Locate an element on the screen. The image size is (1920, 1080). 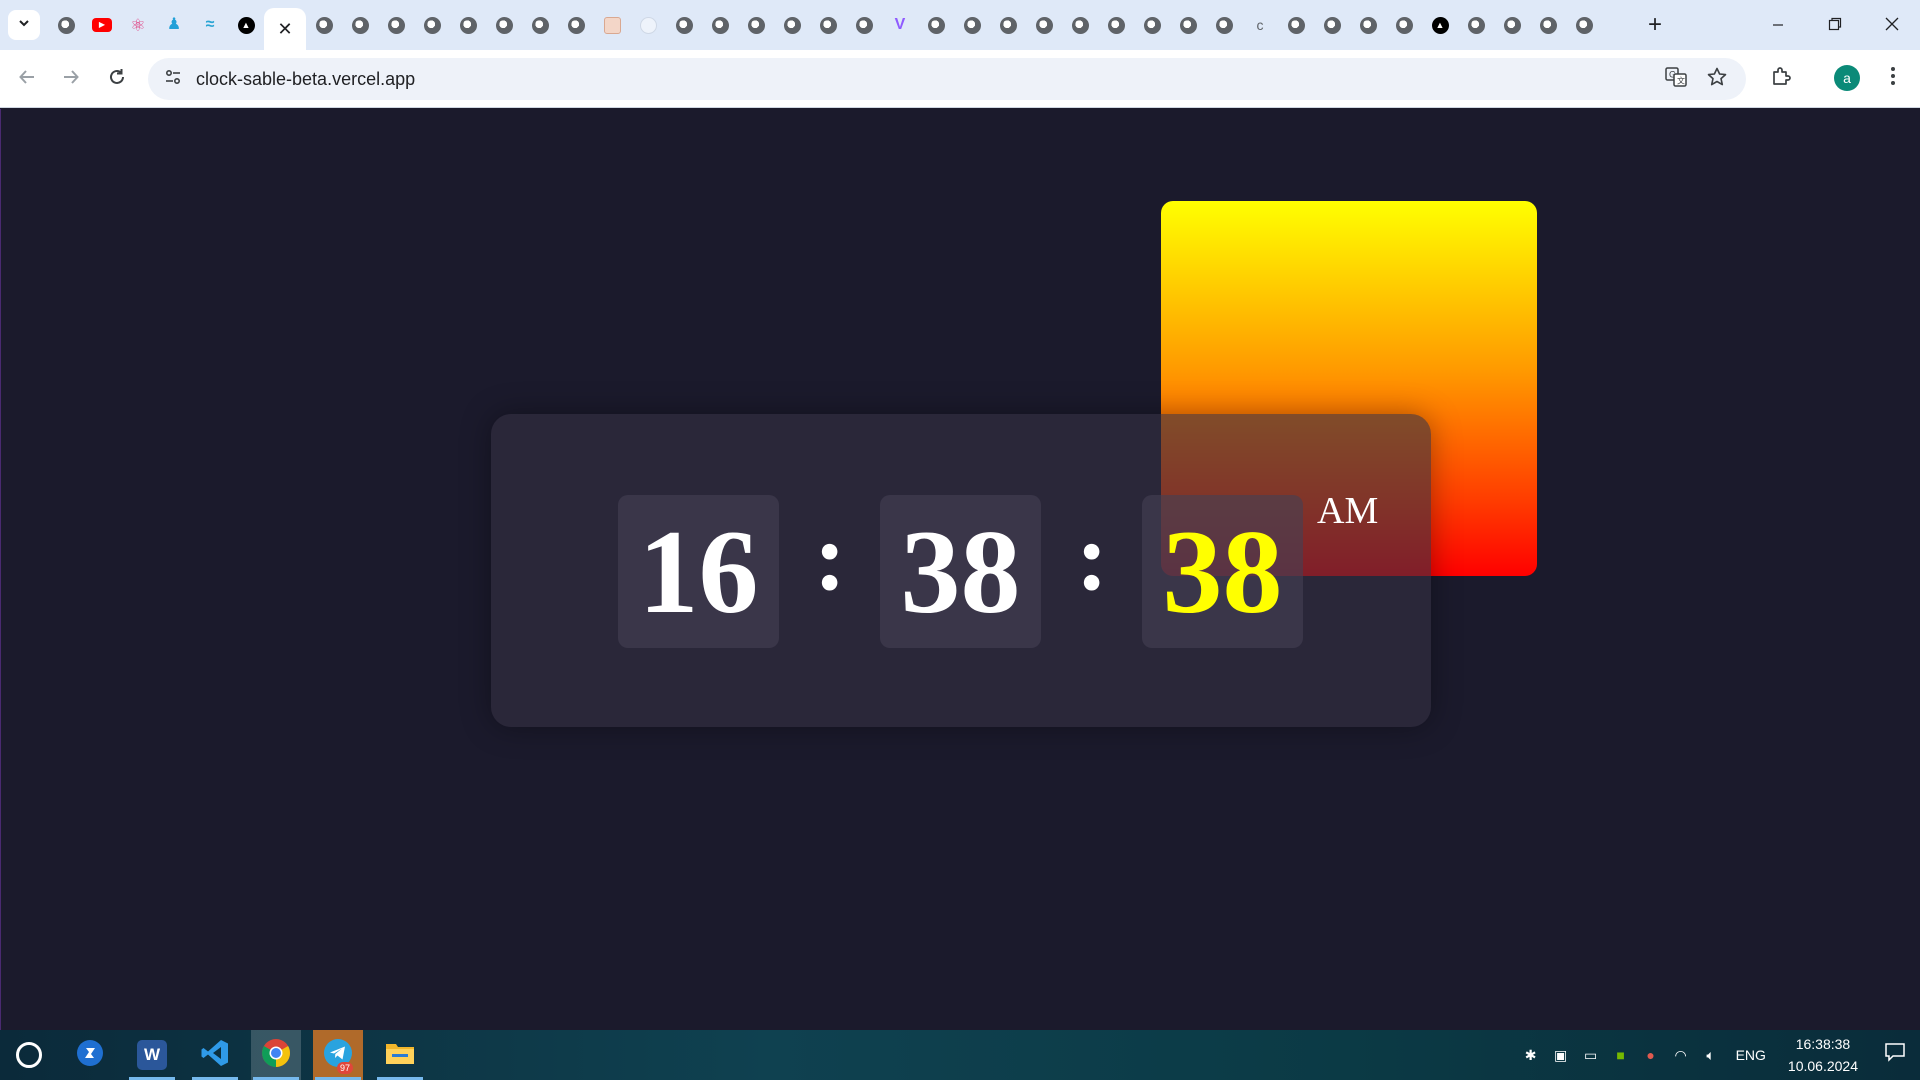
bookmark-button is located at coordinates (1717, 80).